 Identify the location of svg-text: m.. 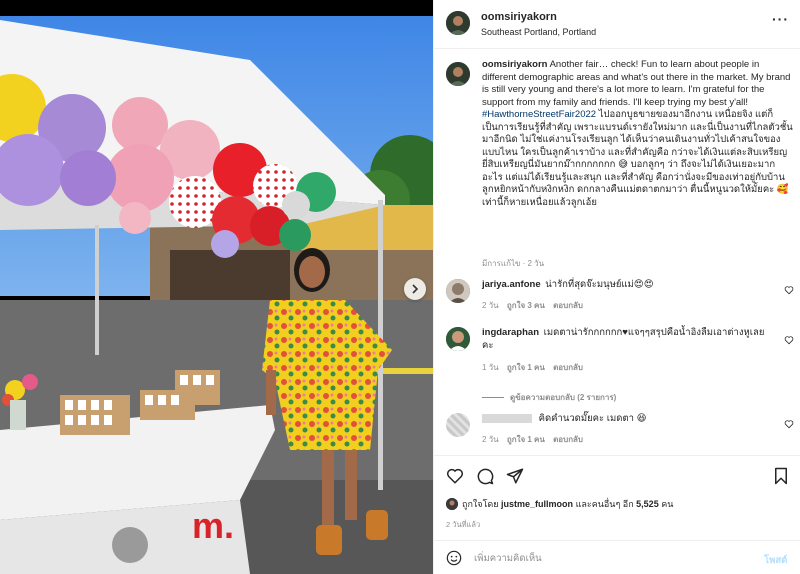
(213, 525).